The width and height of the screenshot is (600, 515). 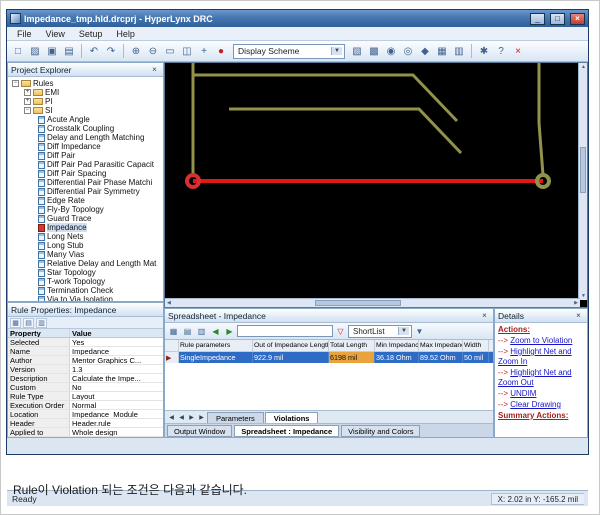 I want to click on filter-input, so click(x=285, y=331).